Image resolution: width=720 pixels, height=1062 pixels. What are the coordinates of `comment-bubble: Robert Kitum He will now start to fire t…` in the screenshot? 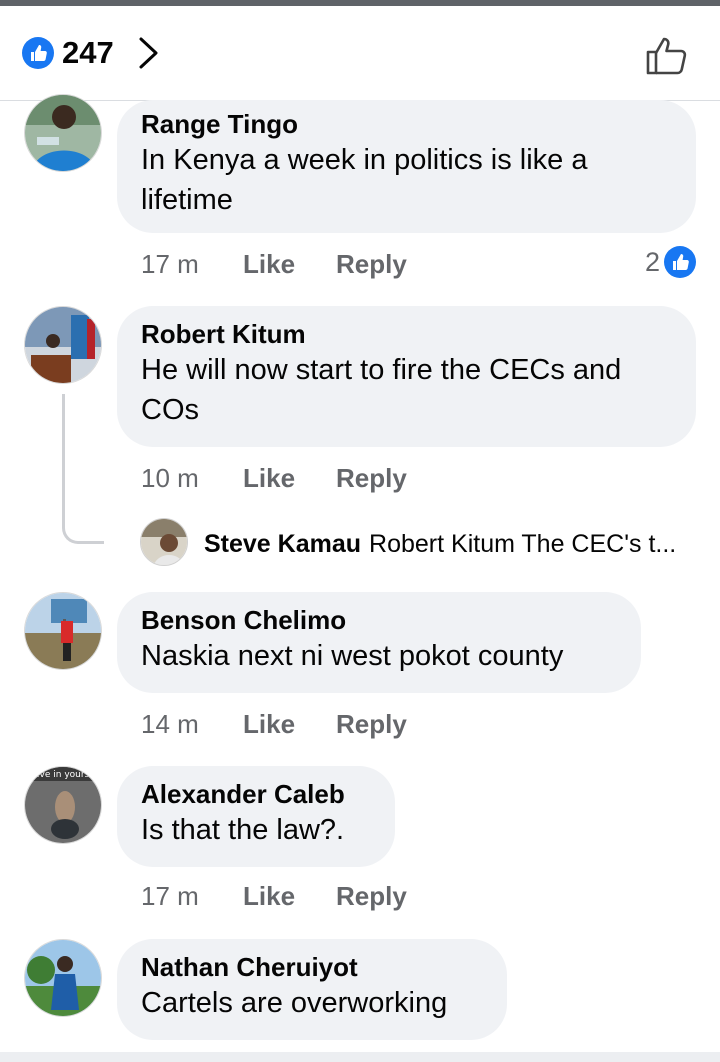 It's located at (406, 376).